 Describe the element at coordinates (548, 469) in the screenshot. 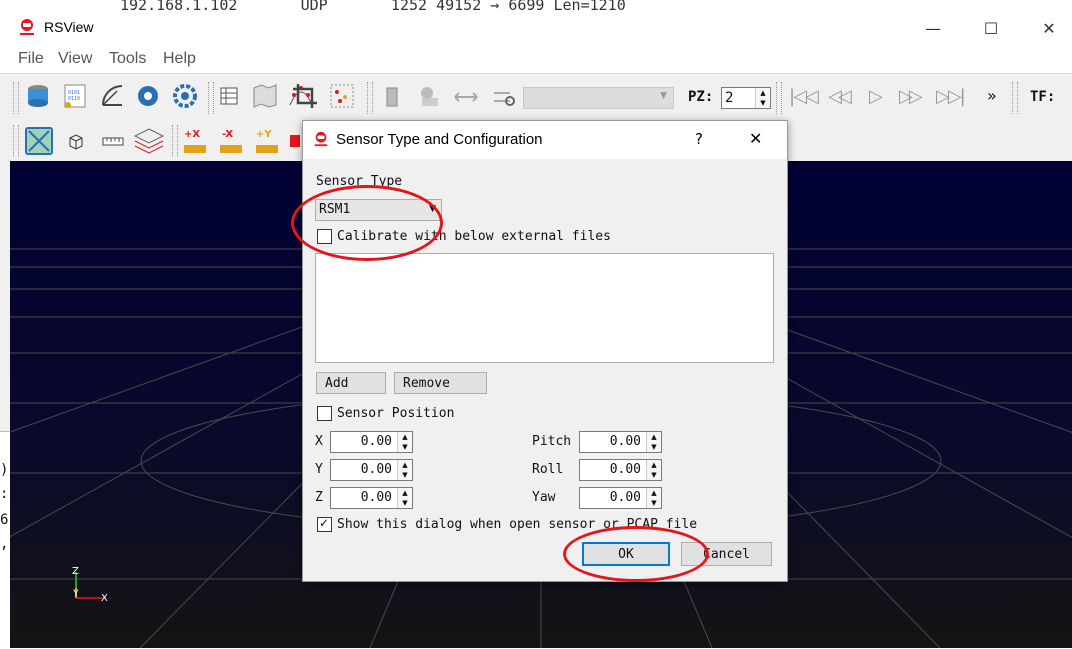

I see `roll-label: Roll` at that location.